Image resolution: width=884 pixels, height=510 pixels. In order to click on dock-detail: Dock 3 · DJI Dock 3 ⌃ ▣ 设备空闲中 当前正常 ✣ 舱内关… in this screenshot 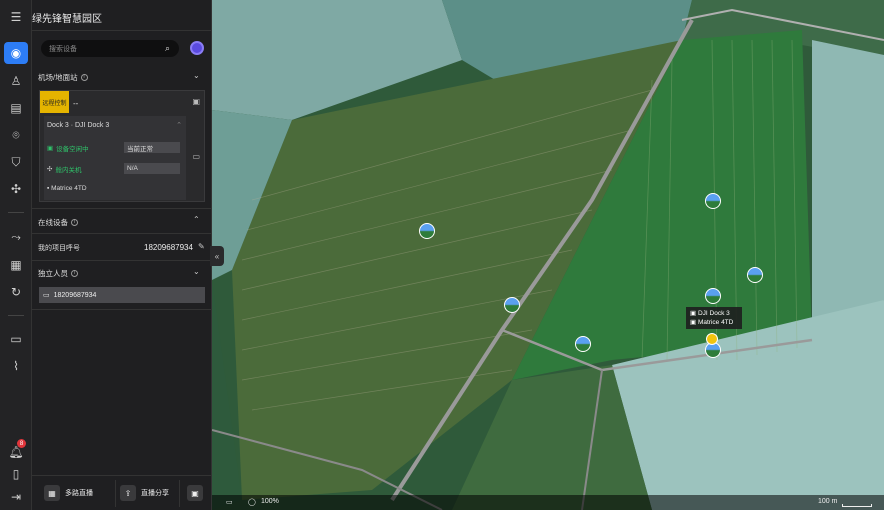, I will do `click(115, 158)`.